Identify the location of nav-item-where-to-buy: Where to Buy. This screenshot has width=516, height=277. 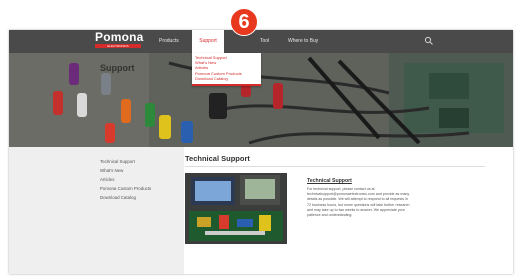
(303, 41).